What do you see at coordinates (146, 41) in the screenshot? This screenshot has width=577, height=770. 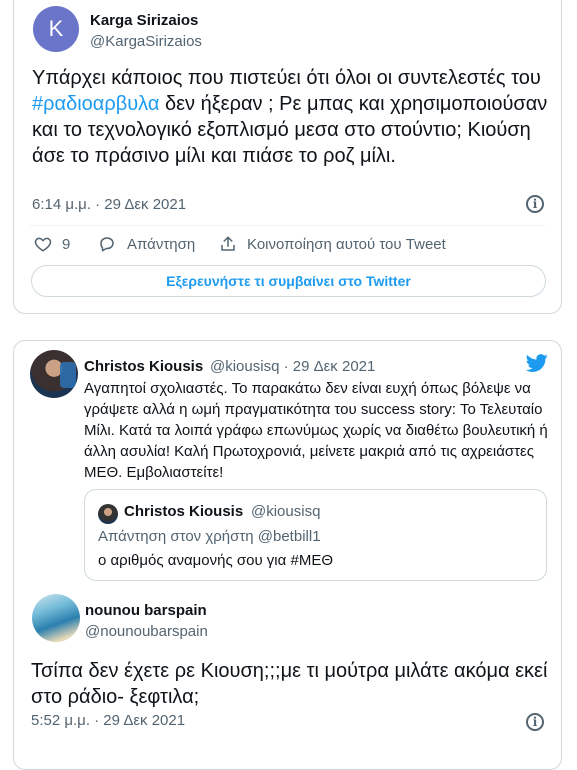 I see `author-handle: @KargaSirizaios` at bounding box center [146, 41].